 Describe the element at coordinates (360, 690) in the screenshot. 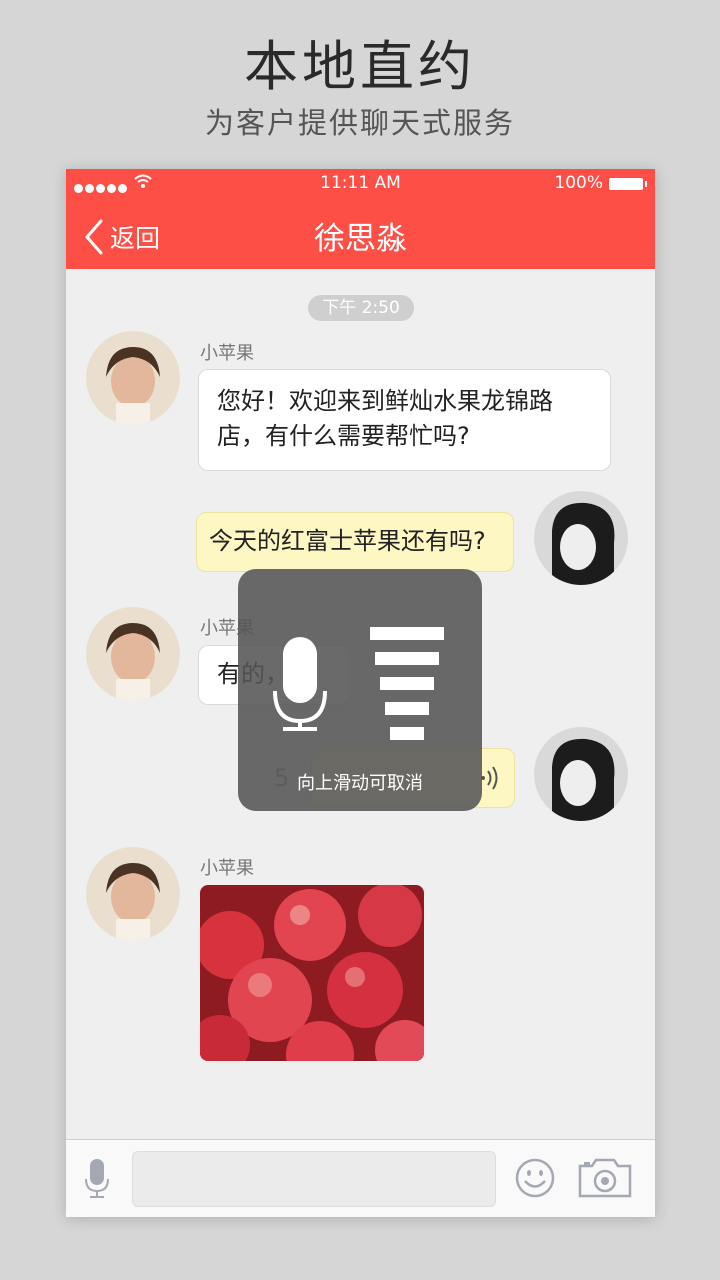

I see `voice-record-overlay: 向上滑动可取消` at that location.